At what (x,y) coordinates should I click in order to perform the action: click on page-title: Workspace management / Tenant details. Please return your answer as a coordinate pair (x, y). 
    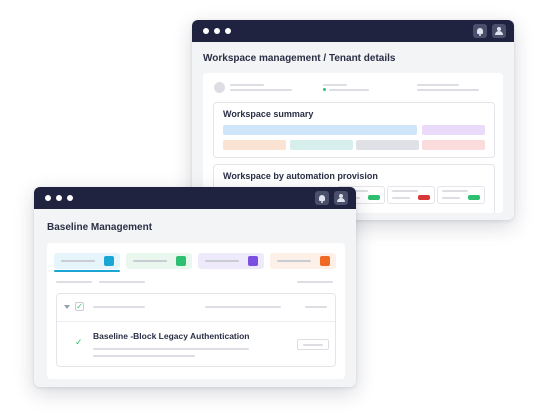
    Looking at the image, I should click on (299, 58).